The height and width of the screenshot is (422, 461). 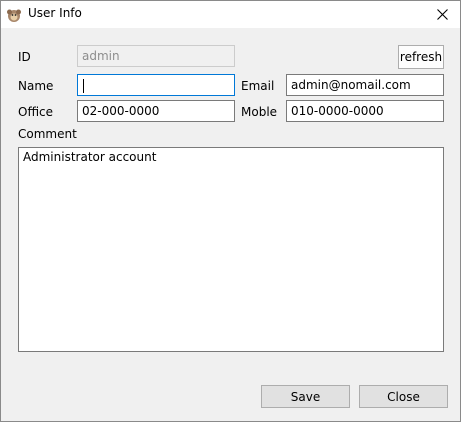 What do you see at coordinates (421, 57) in the screenshot?
I see `refresh-button: refresh` at bounding box center [421, 57].